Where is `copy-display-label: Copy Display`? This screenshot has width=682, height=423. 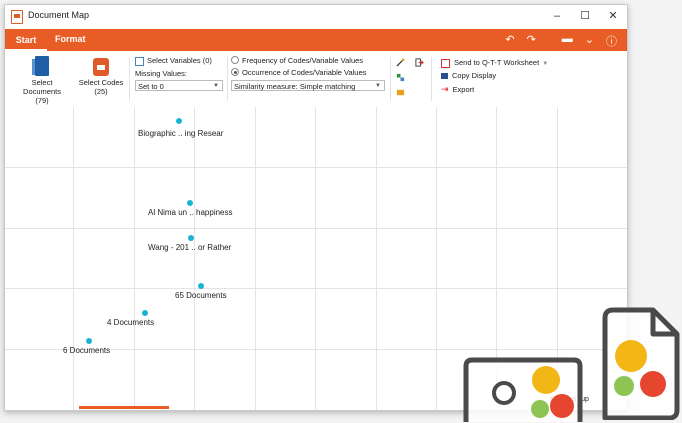 copy-display-label: Copy Display is located at coordinates (474, 75).